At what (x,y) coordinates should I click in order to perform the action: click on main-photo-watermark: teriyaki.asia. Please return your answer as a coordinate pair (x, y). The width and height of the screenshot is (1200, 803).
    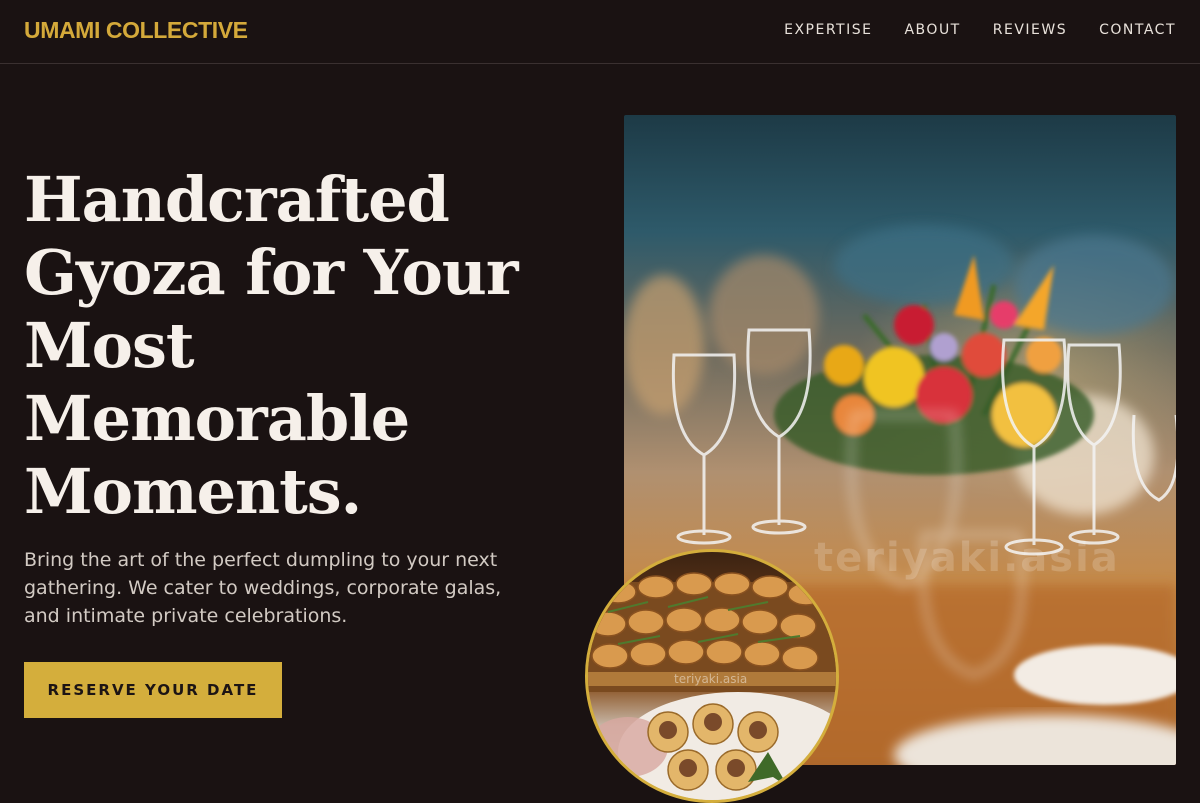
    Looking at the image, I should click on (967, 558).